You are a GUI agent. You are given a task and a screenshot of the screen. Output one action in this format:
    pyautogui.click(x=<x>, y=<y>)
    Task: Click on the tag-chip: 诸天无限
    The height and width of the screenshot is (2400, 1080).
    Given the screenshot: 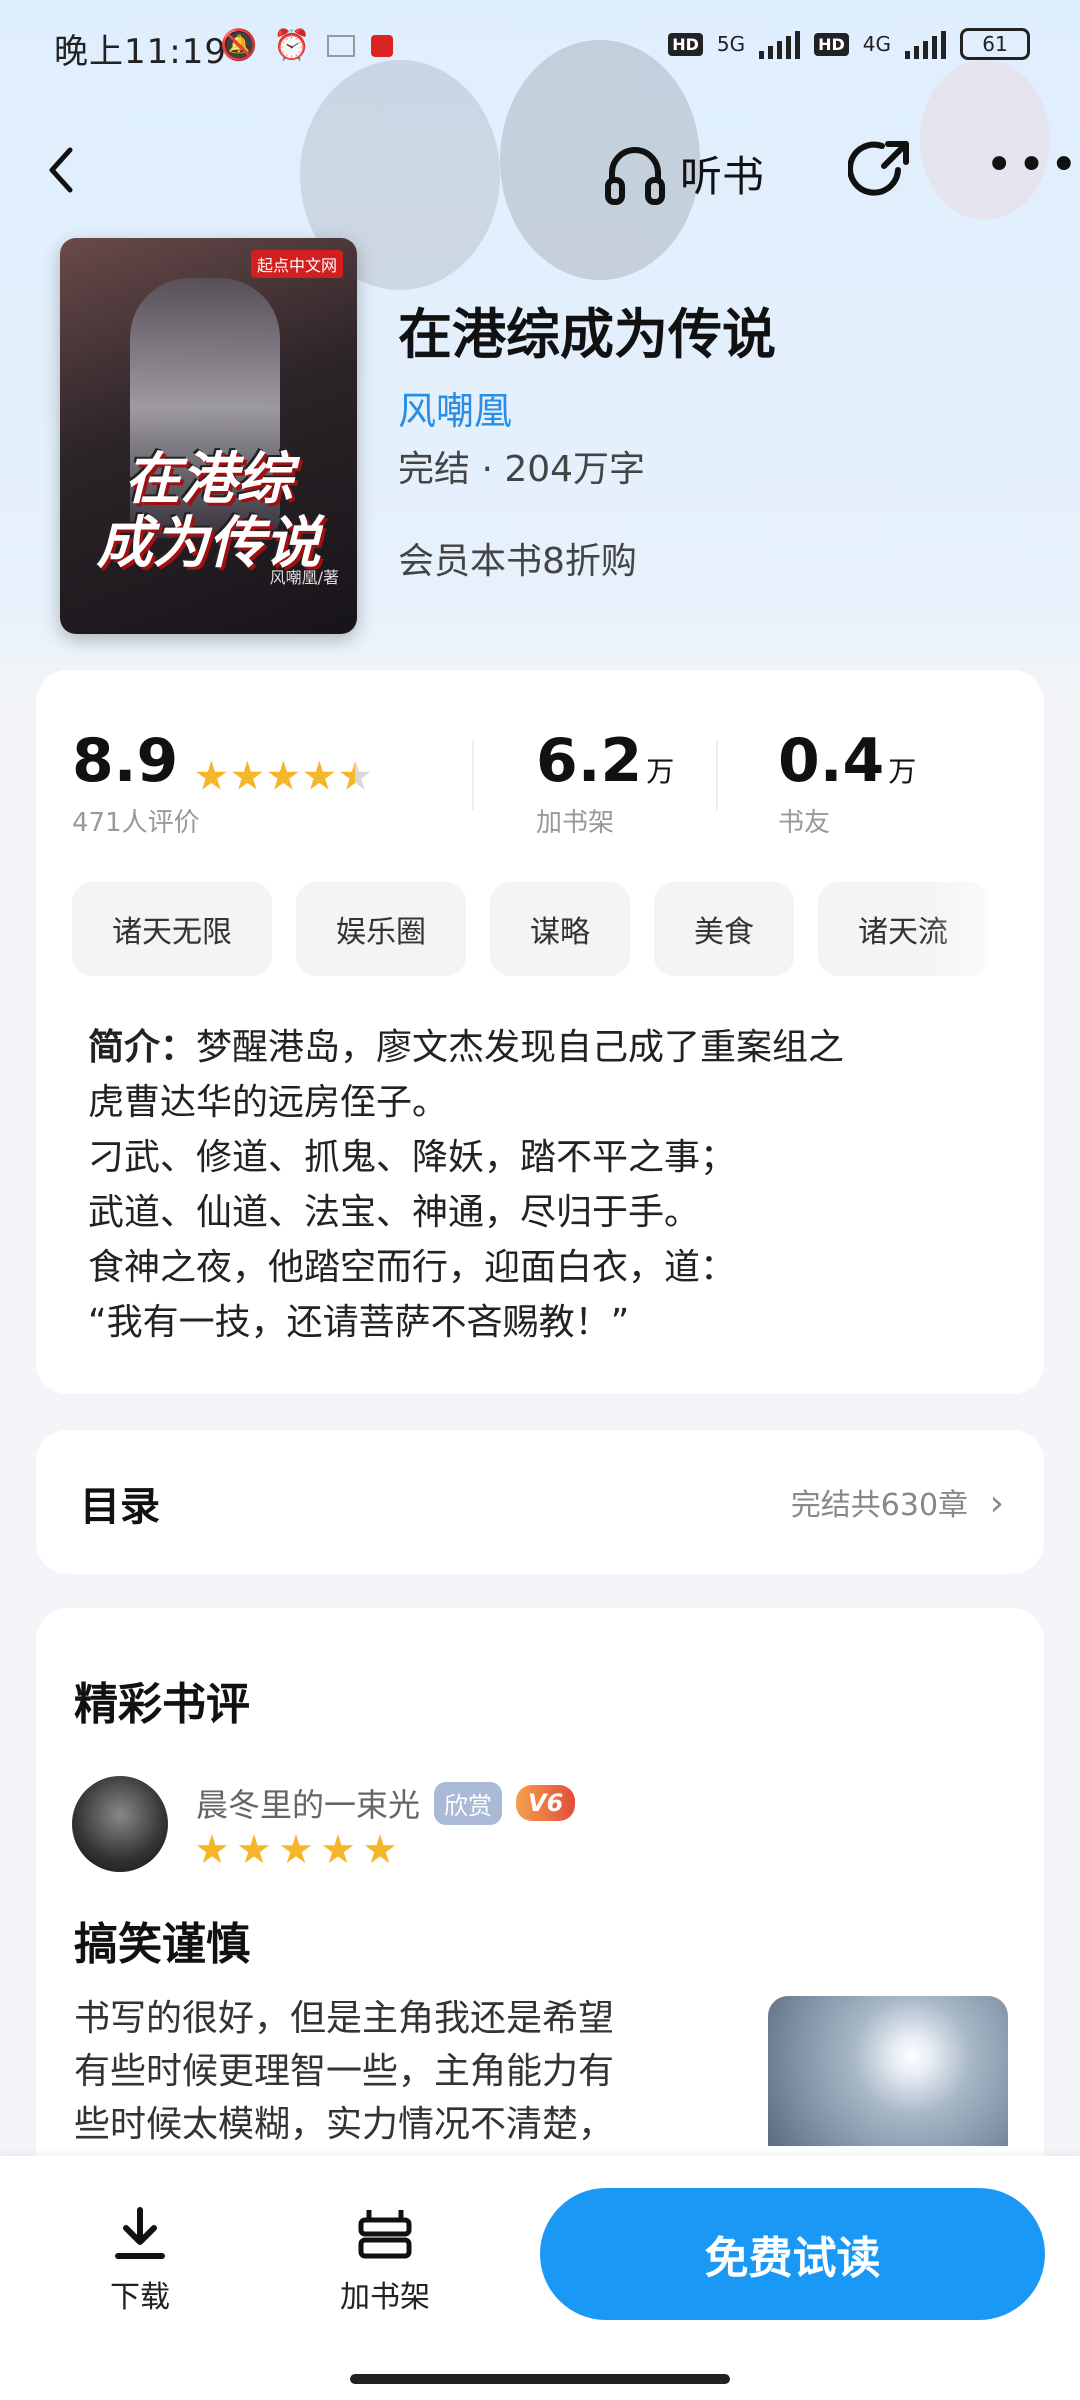 What is the action you would take?
    pyautogui.click(x=172, y=929)
    